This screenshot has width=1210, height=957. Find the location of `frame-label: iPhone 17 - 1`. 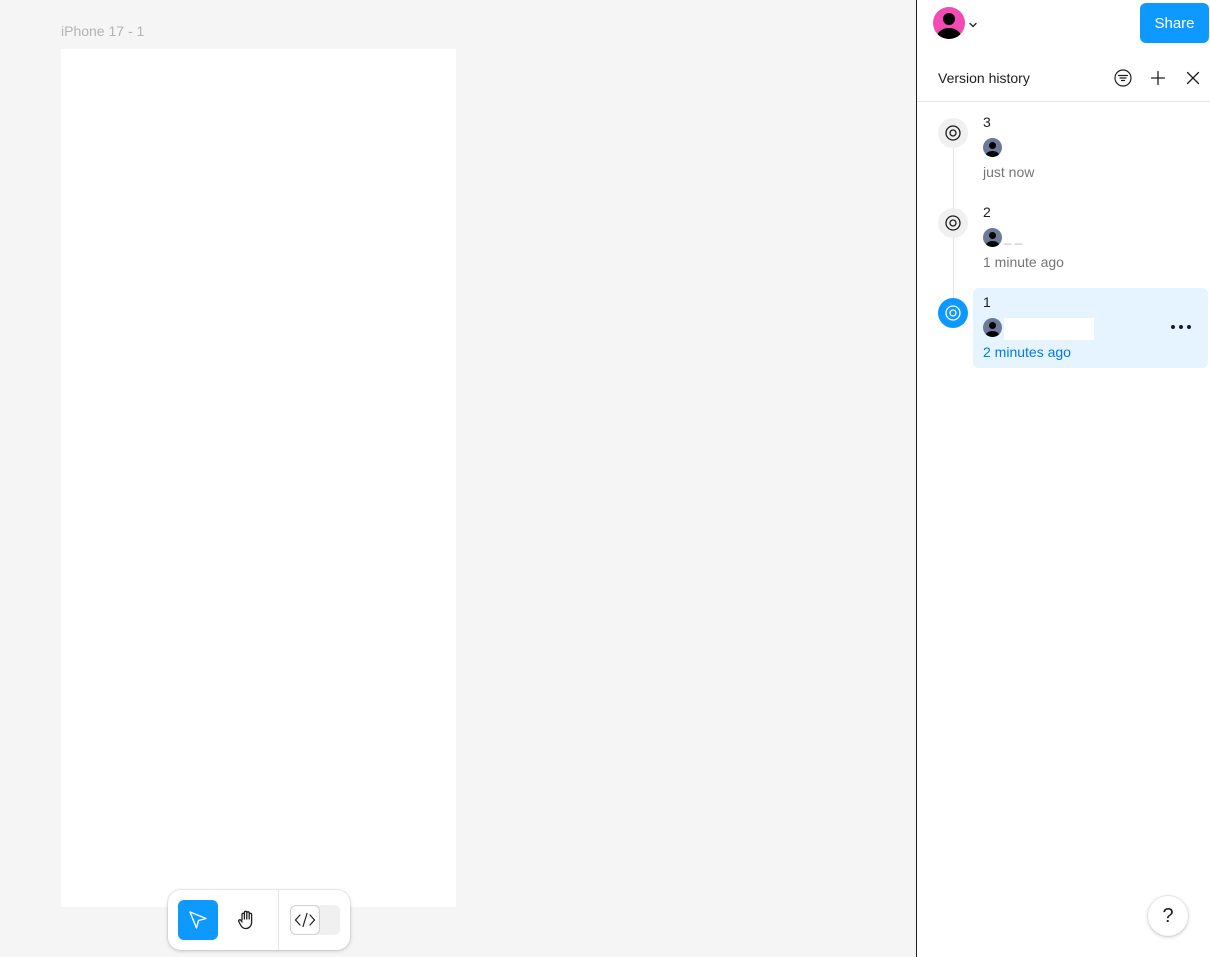

frame-label: iPhone 17 - 1 is located at coordinates (102, 31).